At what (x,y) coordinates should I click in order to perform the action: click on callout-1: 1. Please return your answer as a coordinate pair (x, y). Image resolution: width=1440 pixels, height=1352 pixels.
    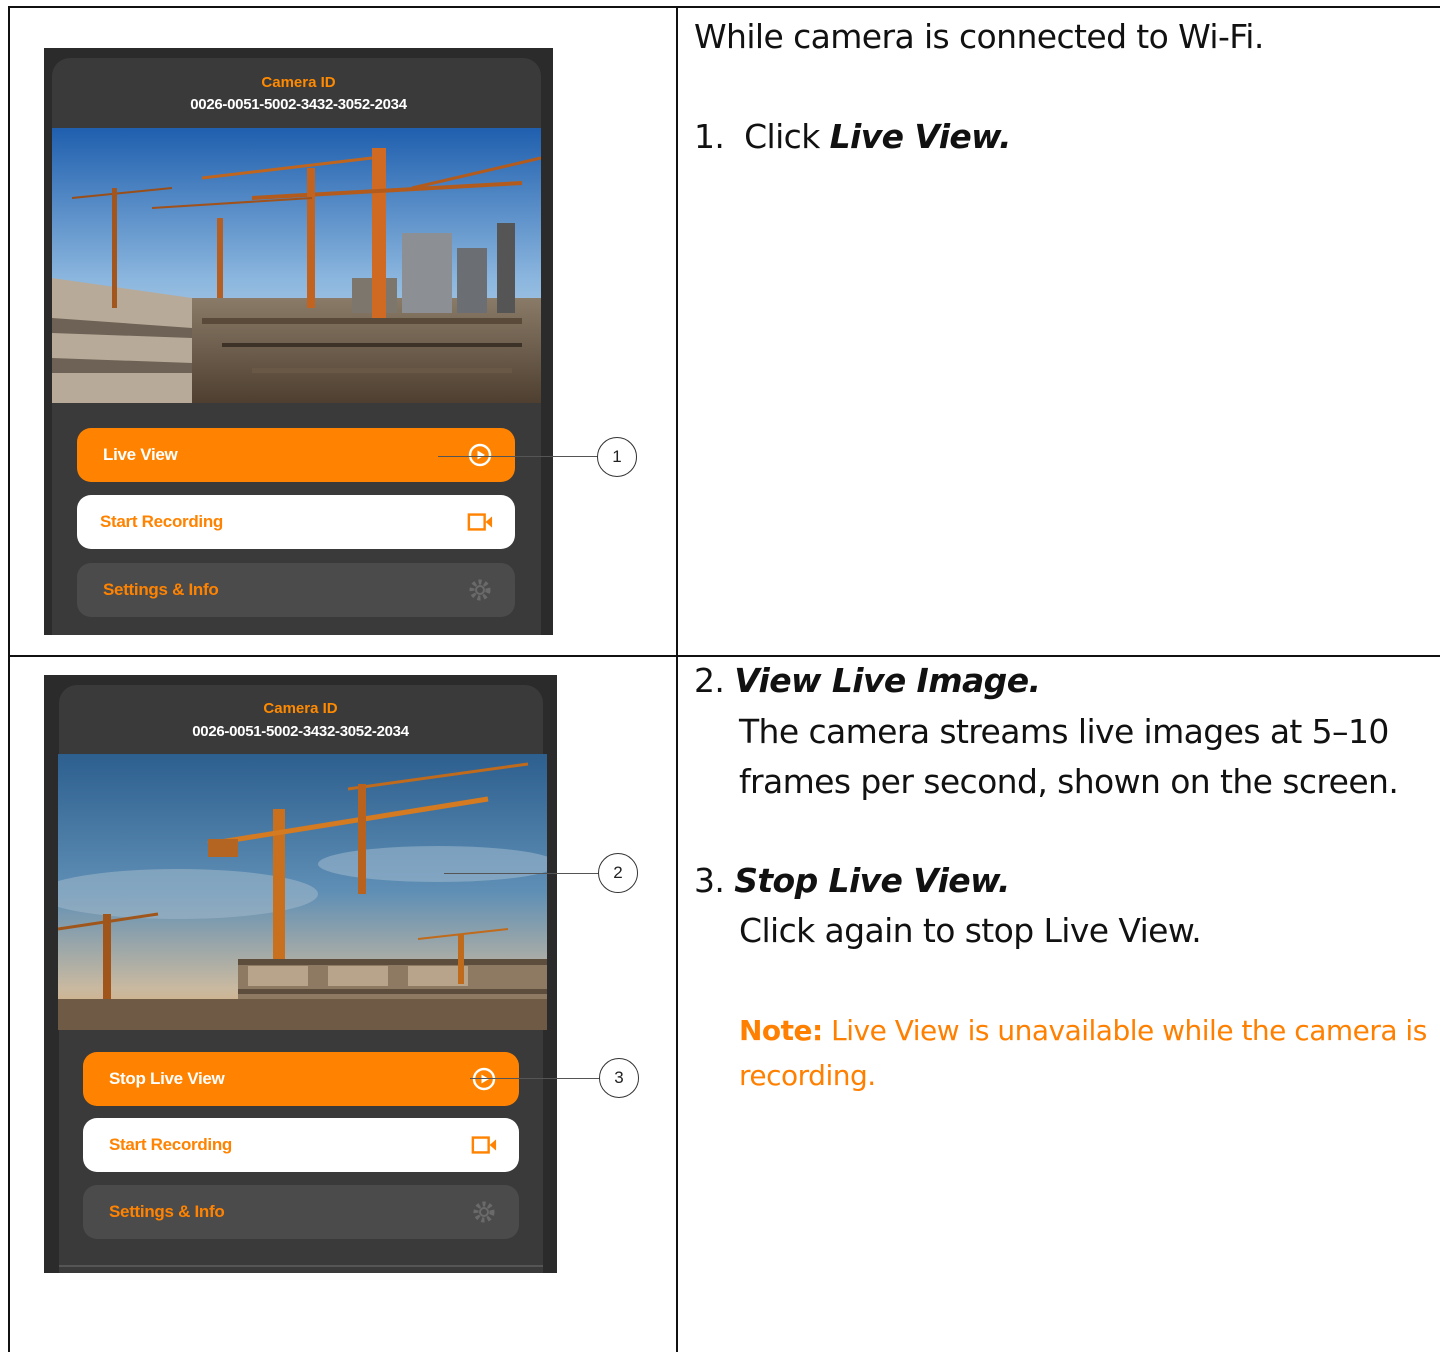
    Looking at the image, I should click on (617, 457).